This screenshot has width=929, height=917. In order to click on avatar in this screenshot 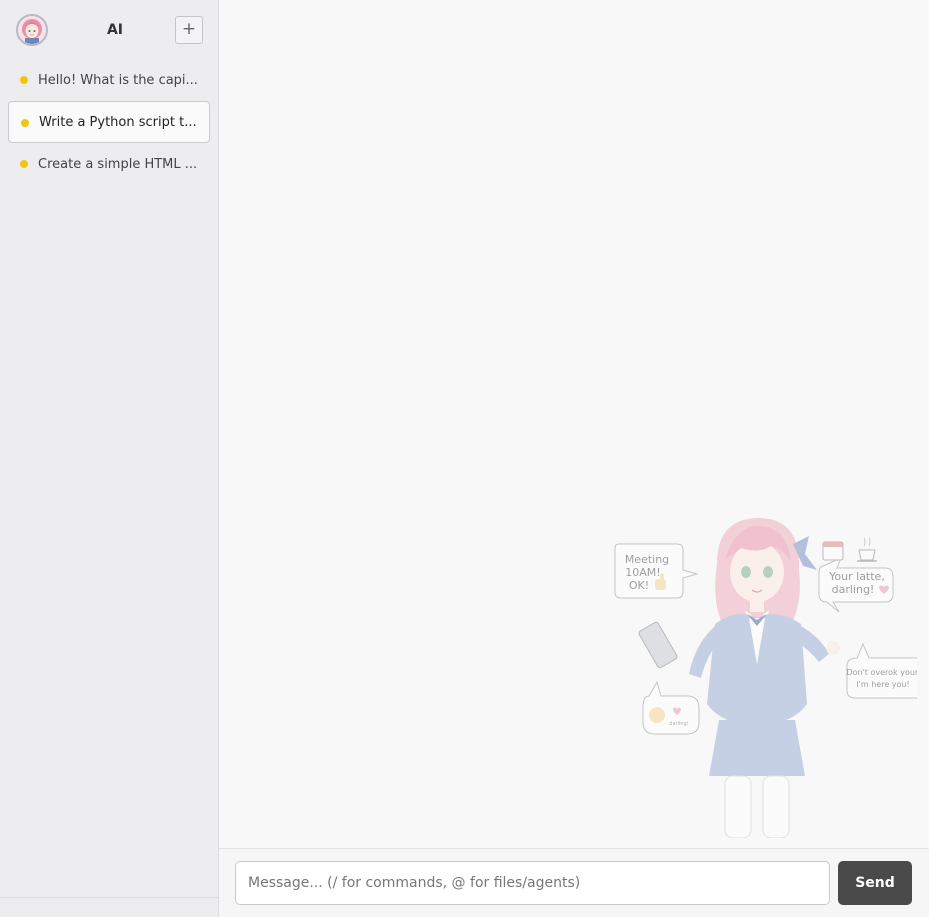, I will do `click(32, 30)`.